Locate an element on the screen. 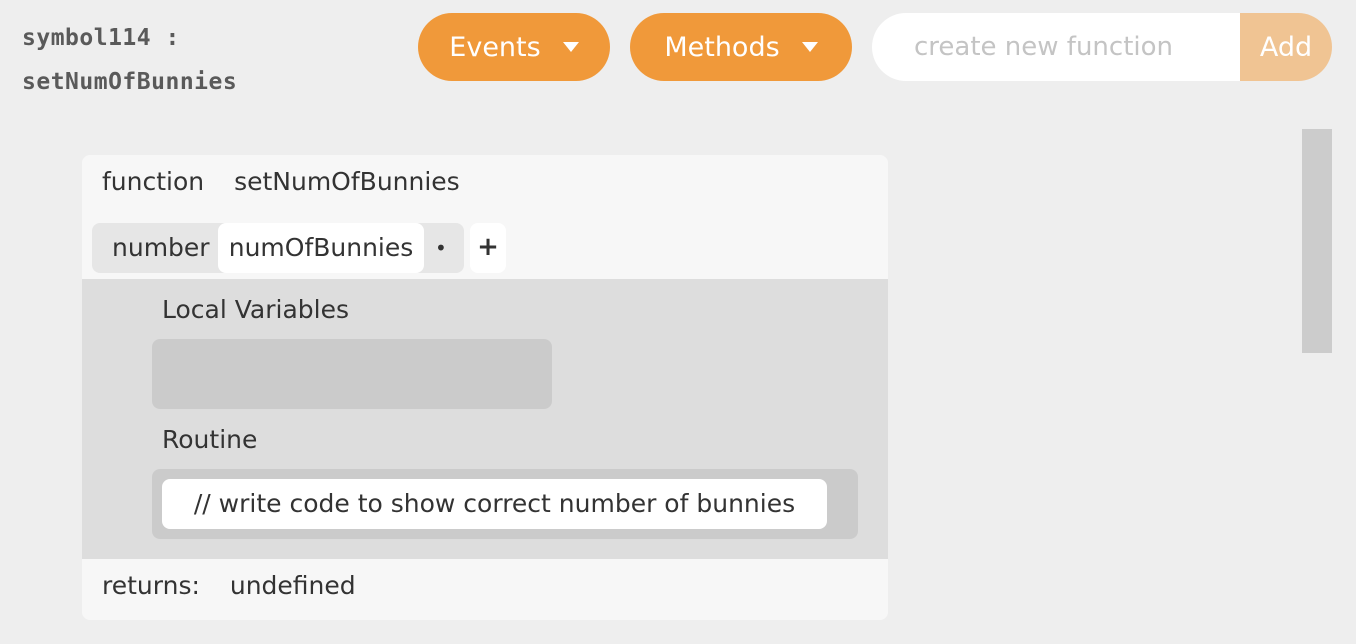 This screenshot has width=1356, height=644. function-header: function setNumOfBunnies is located at coordinates (281, 182).